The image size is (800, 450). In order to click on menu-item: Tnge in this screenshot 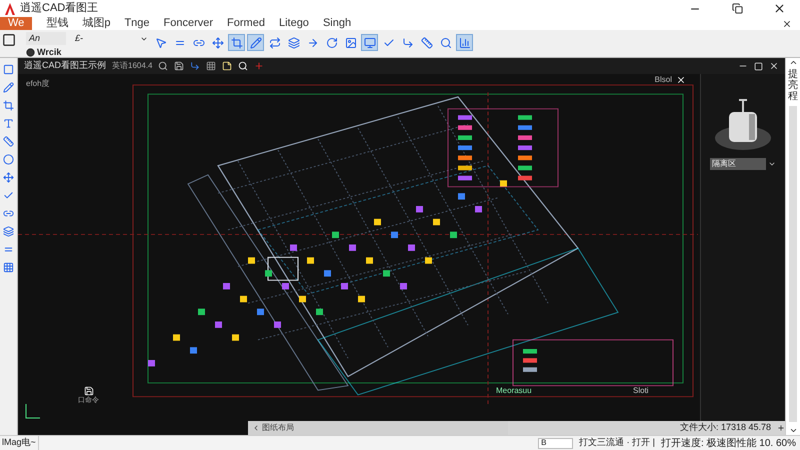, I will do `click(137, 23)`.